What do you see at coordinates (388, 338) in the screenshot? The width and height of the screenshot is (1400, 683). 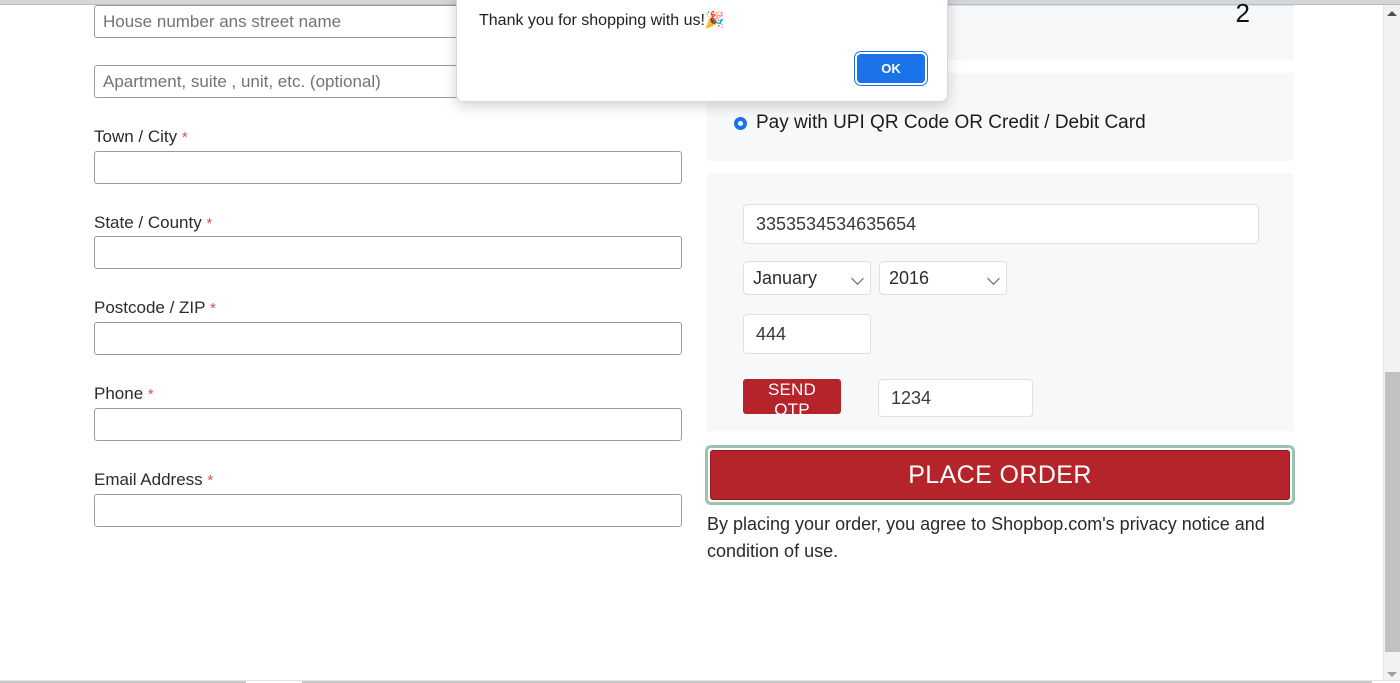 I see `postcode-zip-input` at bounding box center [388, 338].